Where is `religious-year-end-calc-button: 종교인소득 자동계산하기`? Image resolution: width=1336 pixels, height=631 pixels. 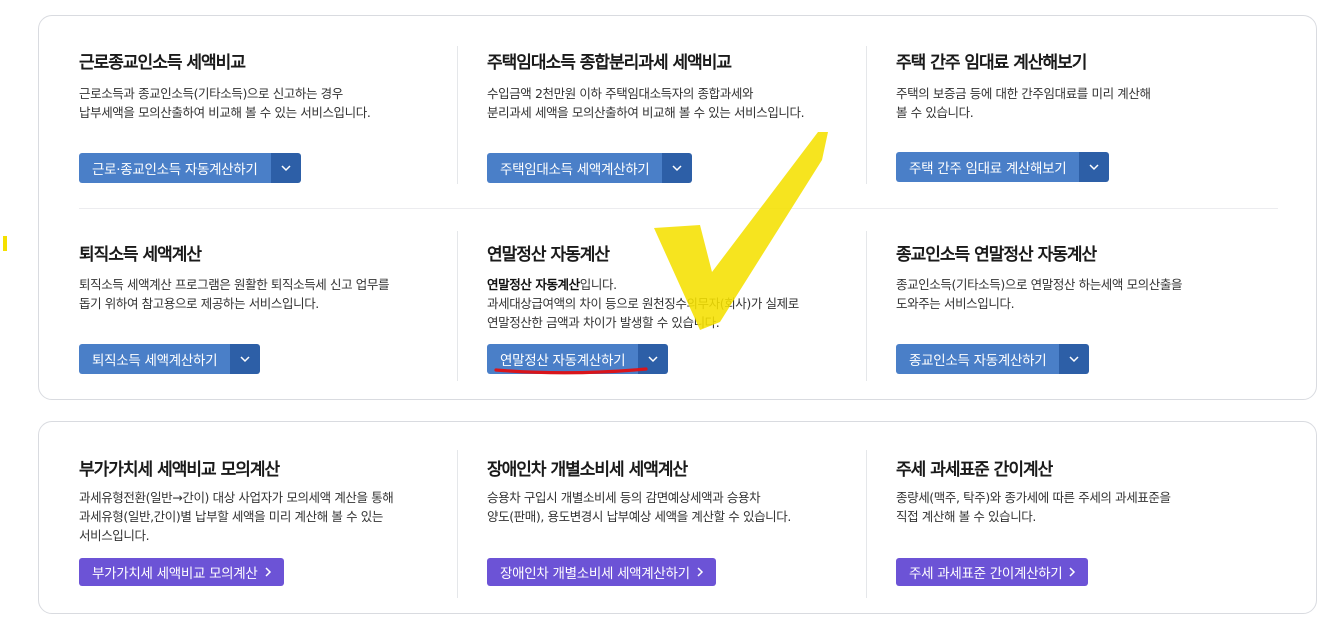 religious-year-end-calc-button: 종교인소득 자동계산하기 is located at coordinates (993, 359).